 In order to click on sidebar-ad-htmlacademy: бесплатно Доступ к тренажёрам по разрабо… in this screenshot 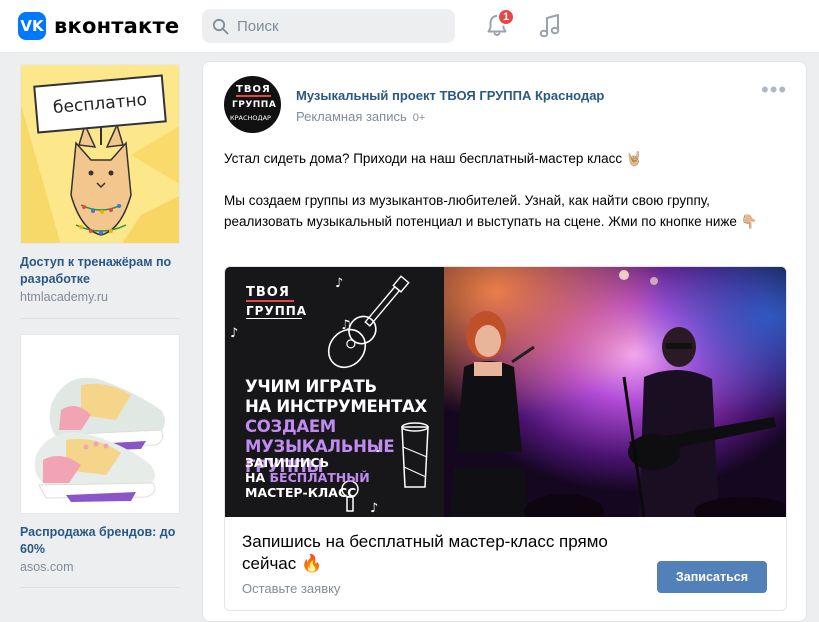, I will do `click(100, 185)`.